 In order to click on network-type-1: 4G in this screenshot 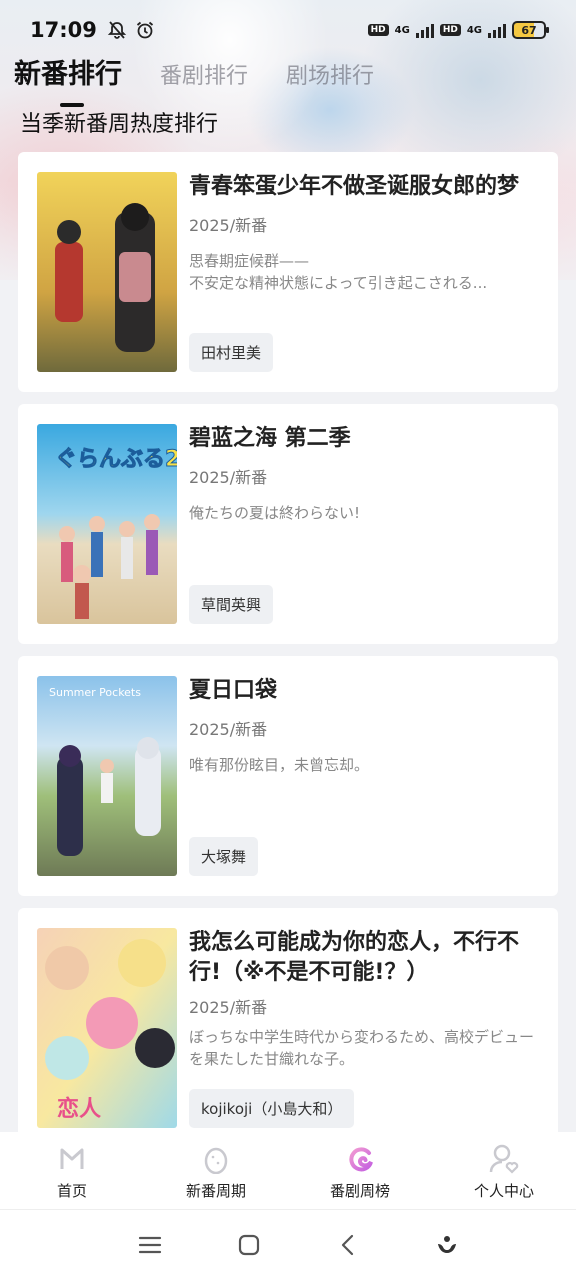, I will do `click(402, 30)`.